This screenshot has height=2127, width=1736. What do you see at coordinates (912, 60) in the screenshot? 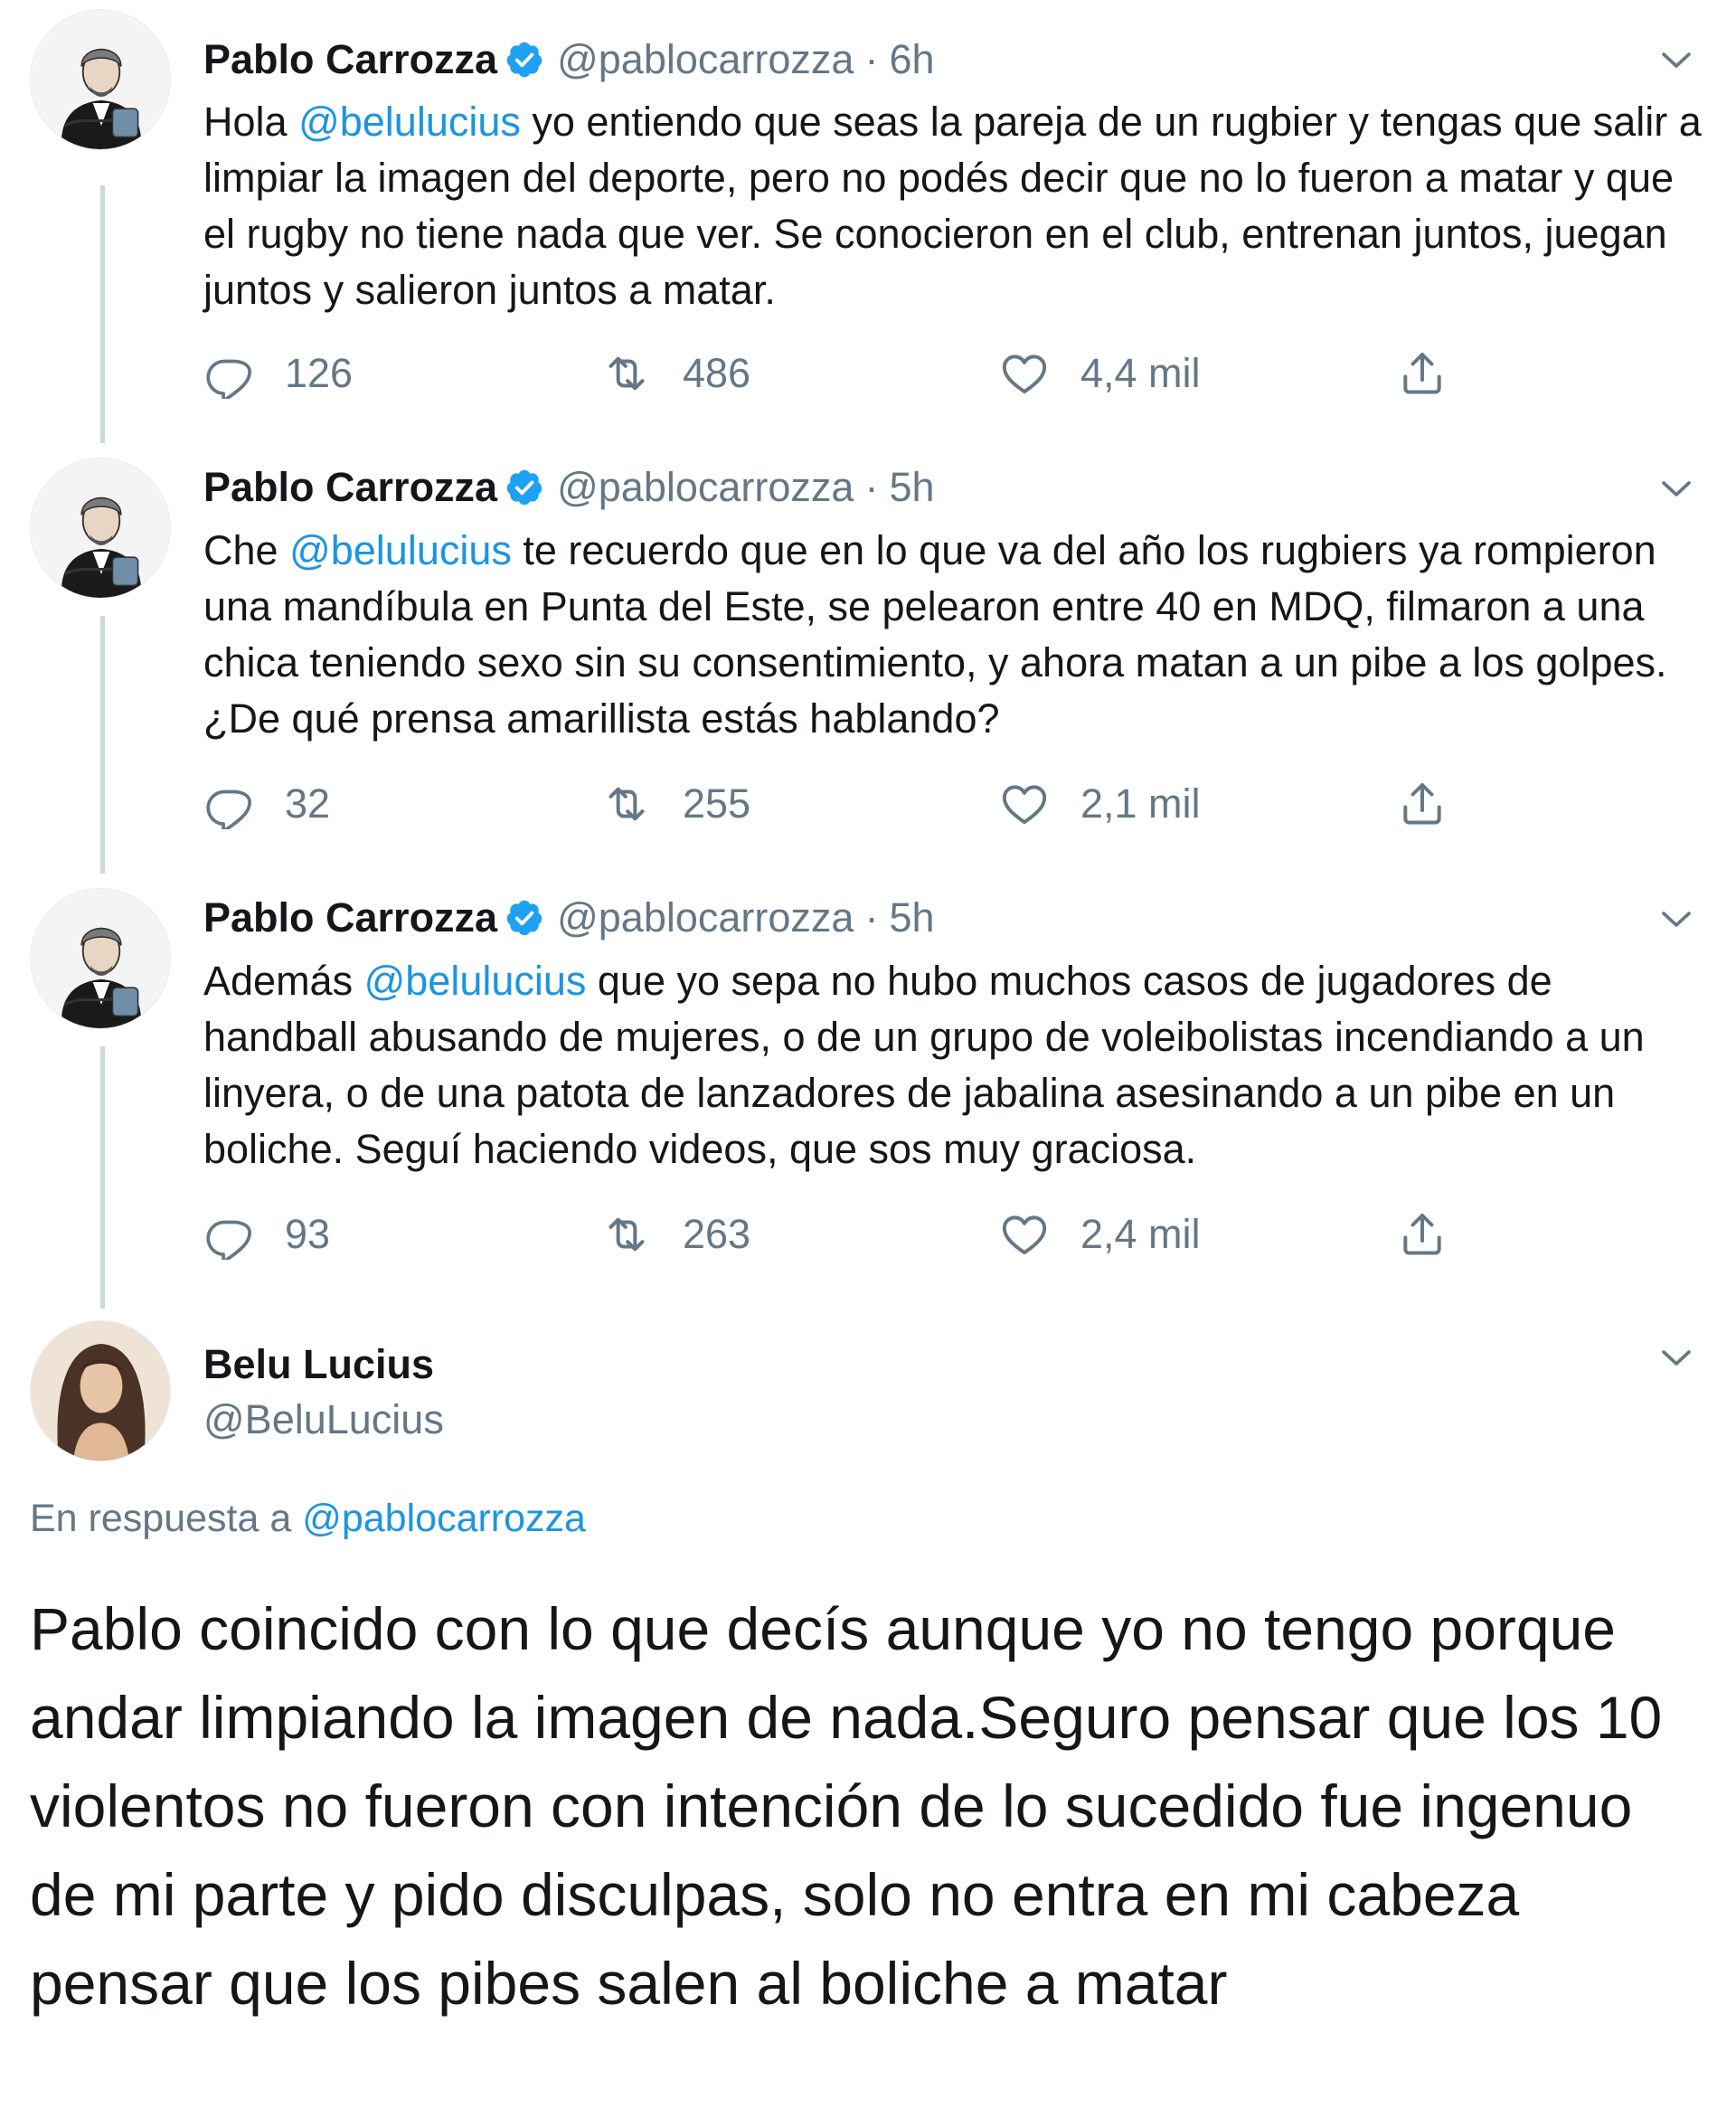
I see `tweet-time: 6h` at bounding box center [912, 60].